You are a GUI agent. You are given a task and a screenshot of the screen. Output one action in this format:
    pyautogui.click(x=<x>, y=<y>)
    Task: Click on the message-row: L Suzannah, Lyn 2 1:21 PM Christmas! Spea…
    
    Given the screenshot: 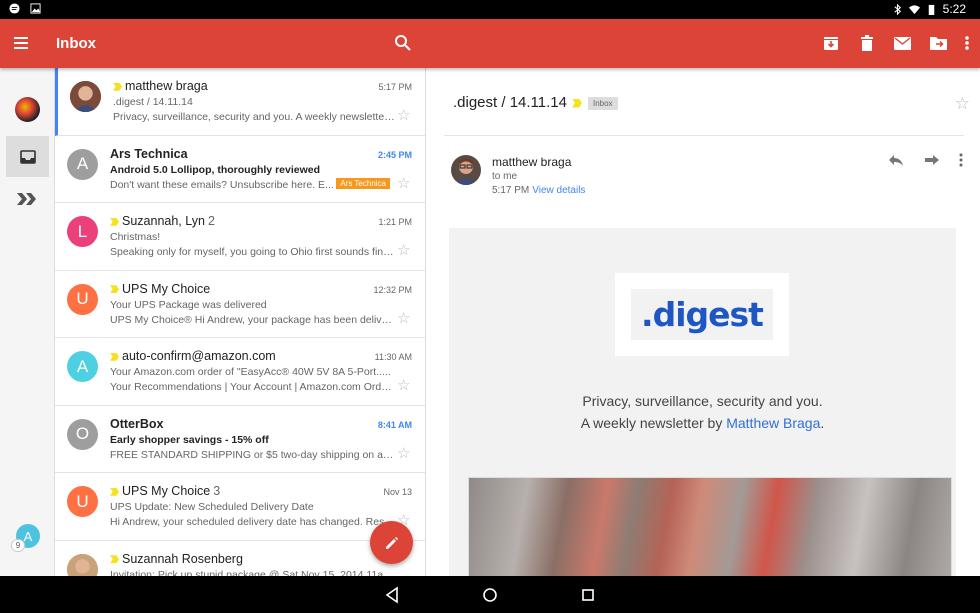 What is the action you would take?
    pyautogui.click(x=240, y=237)
    